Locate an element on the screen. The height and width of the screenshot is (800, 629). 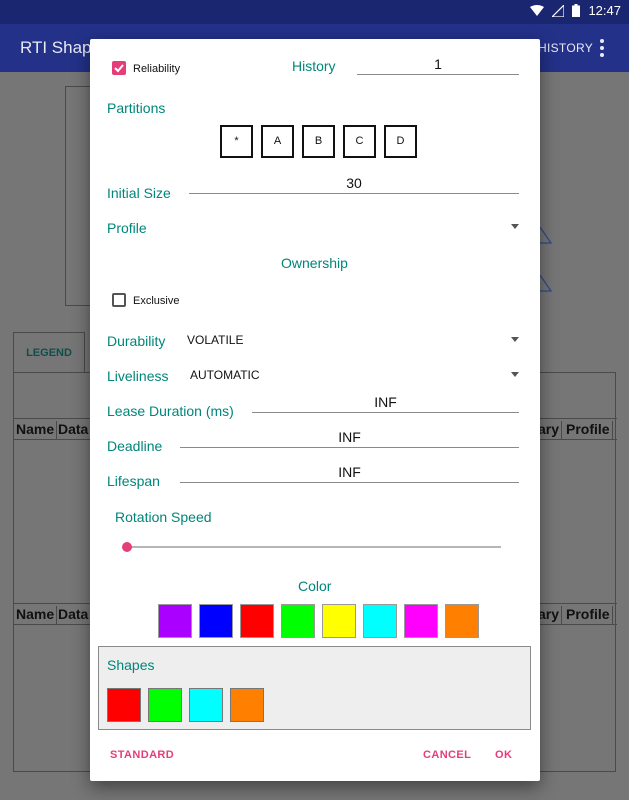
durability-label: Durability is located at coordinates (136, 341).